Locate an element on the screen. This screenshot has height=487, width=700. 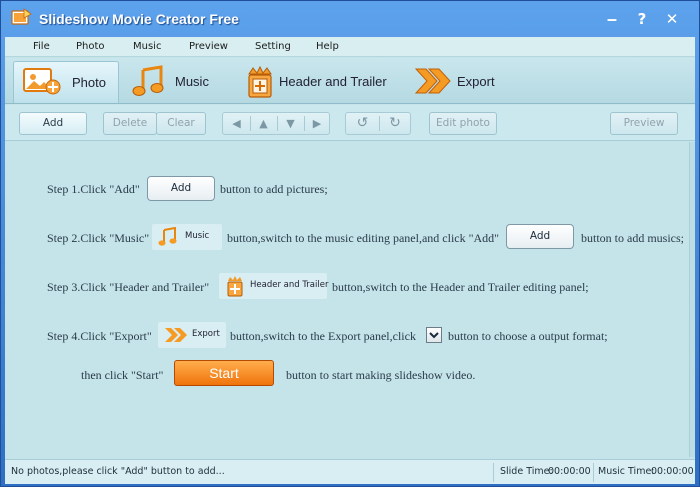
step2-text: Step 2.Click "Music" is located at coordinates (98, 238).